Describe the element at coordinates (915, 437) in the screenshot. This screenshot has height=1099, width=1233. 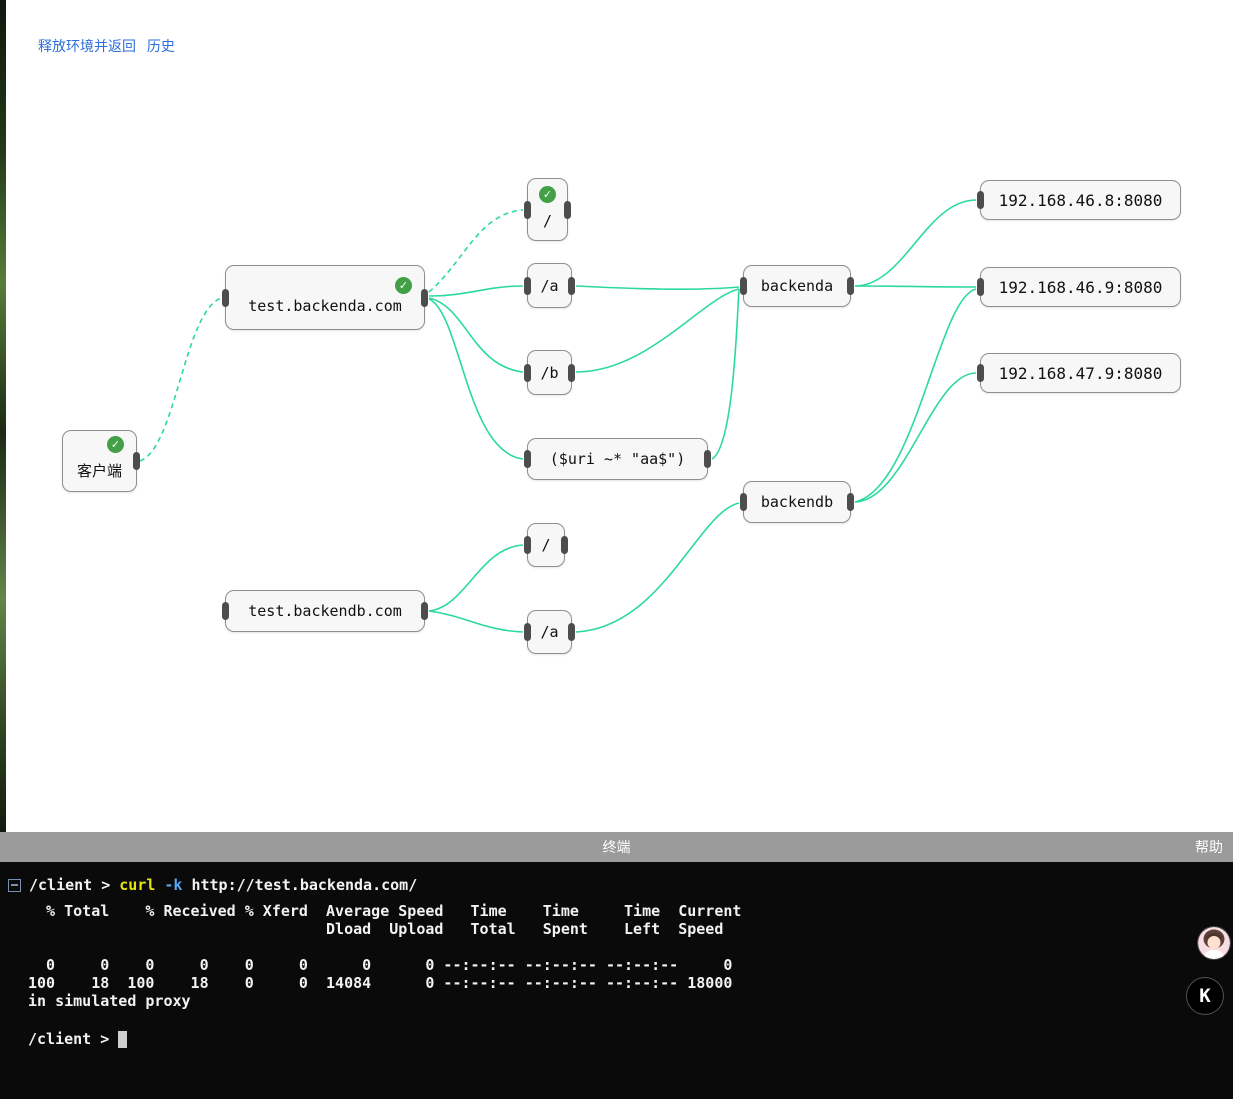
I see `edge-backendb-server3` at that location.